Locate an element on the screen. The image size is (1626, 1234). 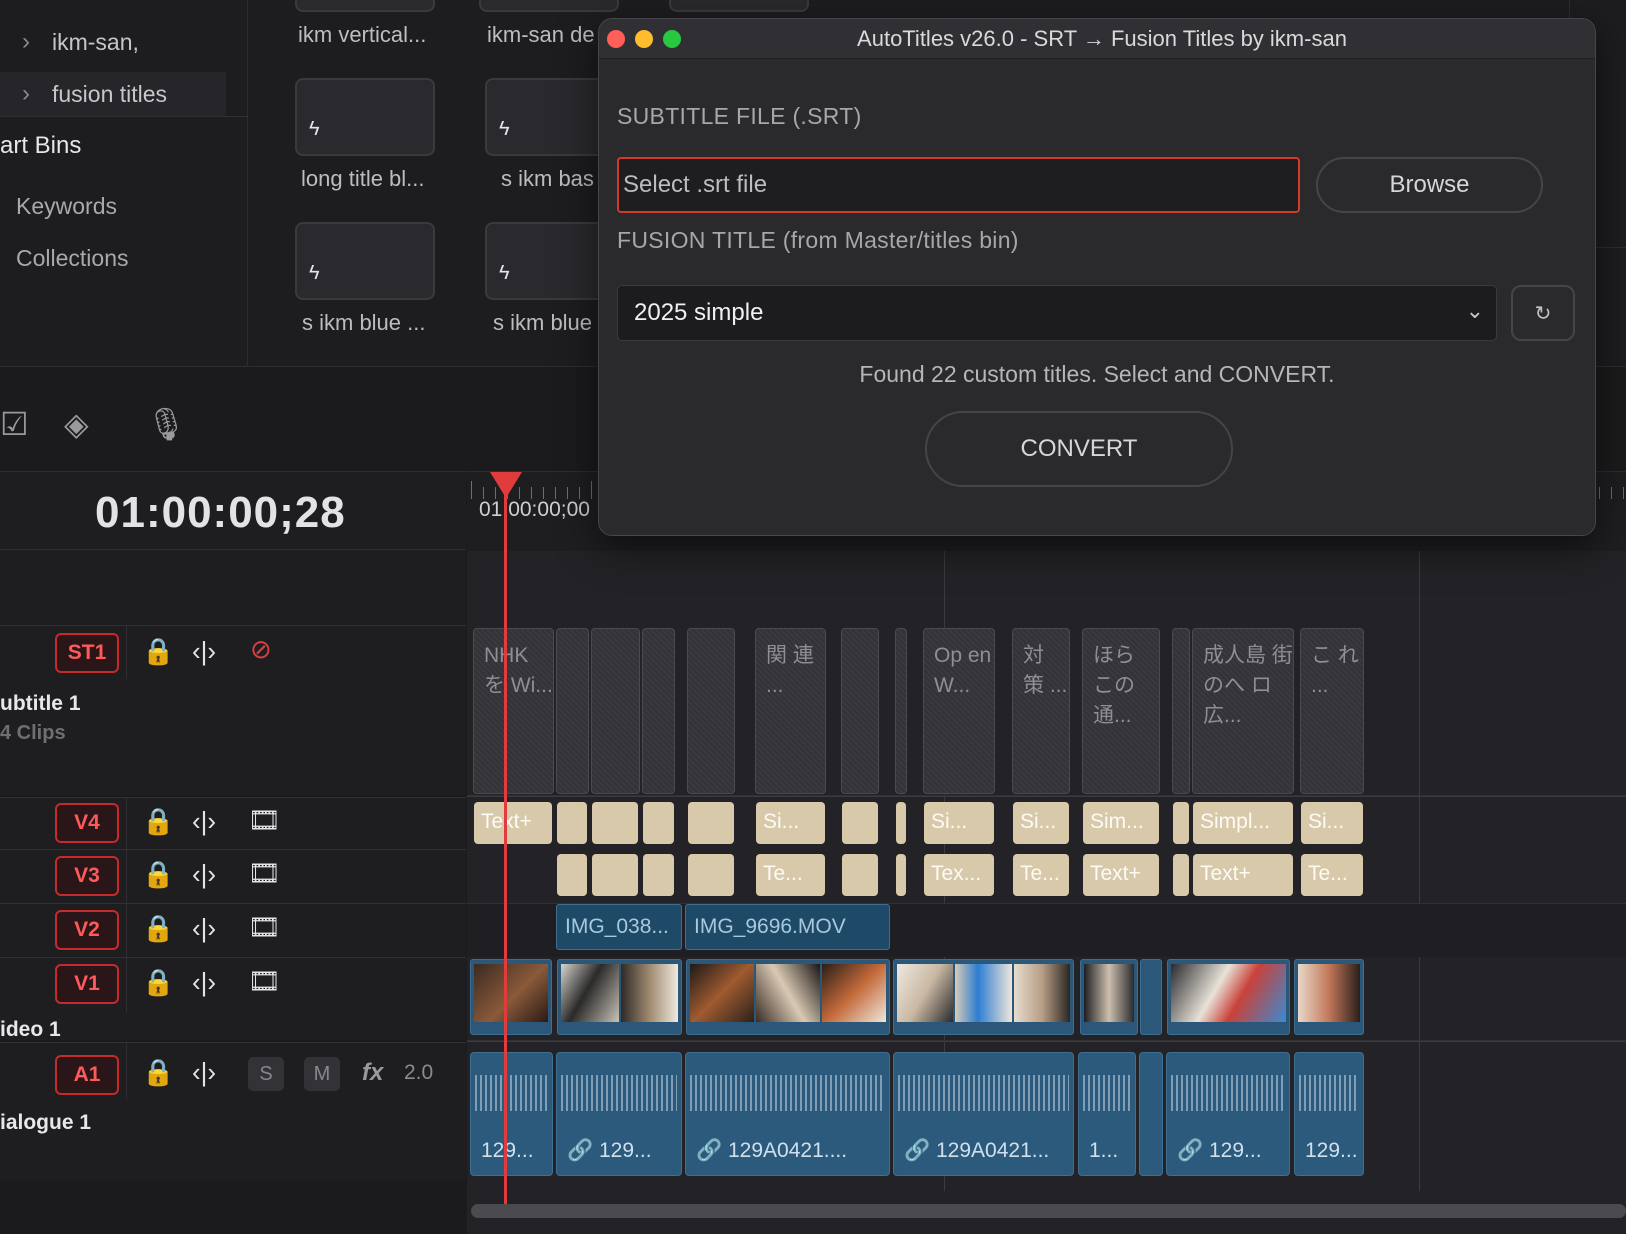
checklist-icon: ☑ is located at coordinates (14, 424).